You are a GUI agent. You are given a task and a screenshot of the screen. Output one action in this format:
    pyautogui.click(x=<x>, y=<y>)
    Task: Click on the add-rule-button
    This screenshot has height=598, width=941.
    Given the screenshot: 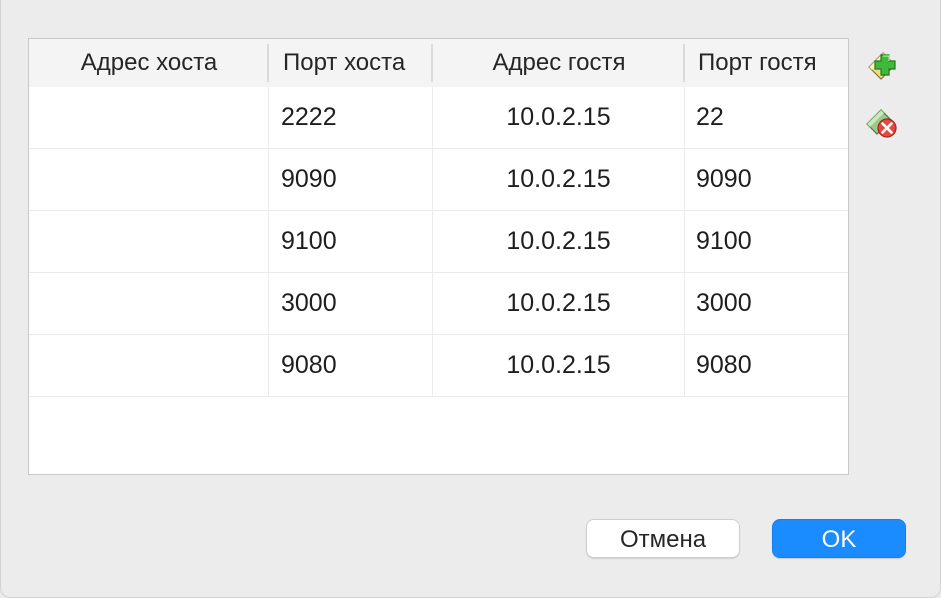 What is the action you would take?
    pyautogui.click(x=882, y=64)
    